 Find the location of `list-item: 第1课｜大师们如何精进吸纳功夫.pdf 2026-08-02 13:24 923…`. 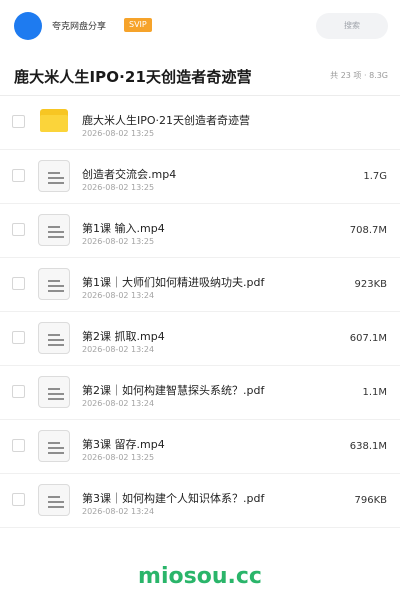

list-item: 第1课｜大师们如何精进吸纳功夫.pdf 2026-08-02 13:24 923… is located at coordinates (200, 285).